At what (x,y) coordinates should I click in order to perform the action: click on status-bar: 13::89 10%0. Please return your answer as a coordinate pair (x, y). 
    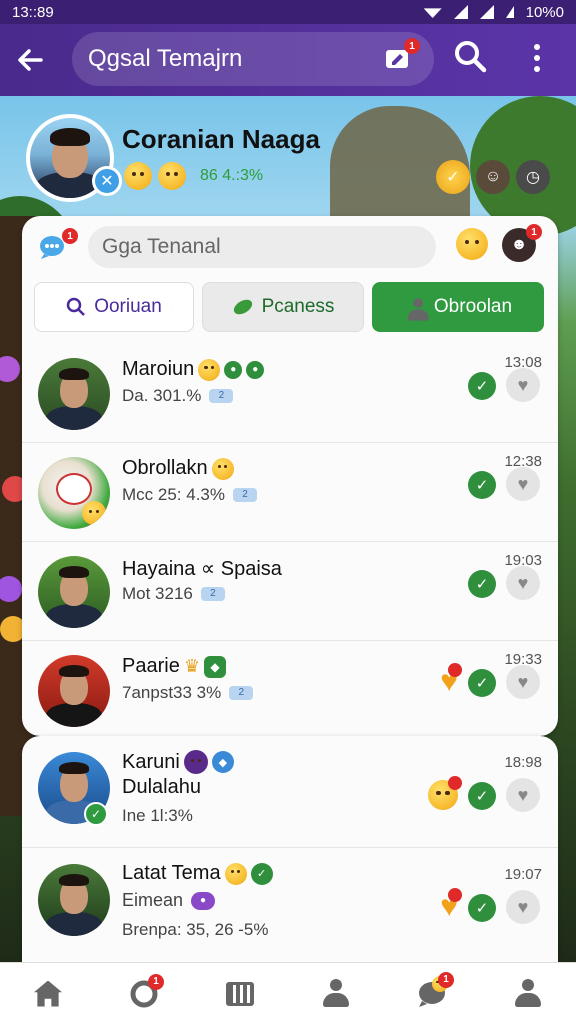
    Looking at the image, I should click on (288, 12).